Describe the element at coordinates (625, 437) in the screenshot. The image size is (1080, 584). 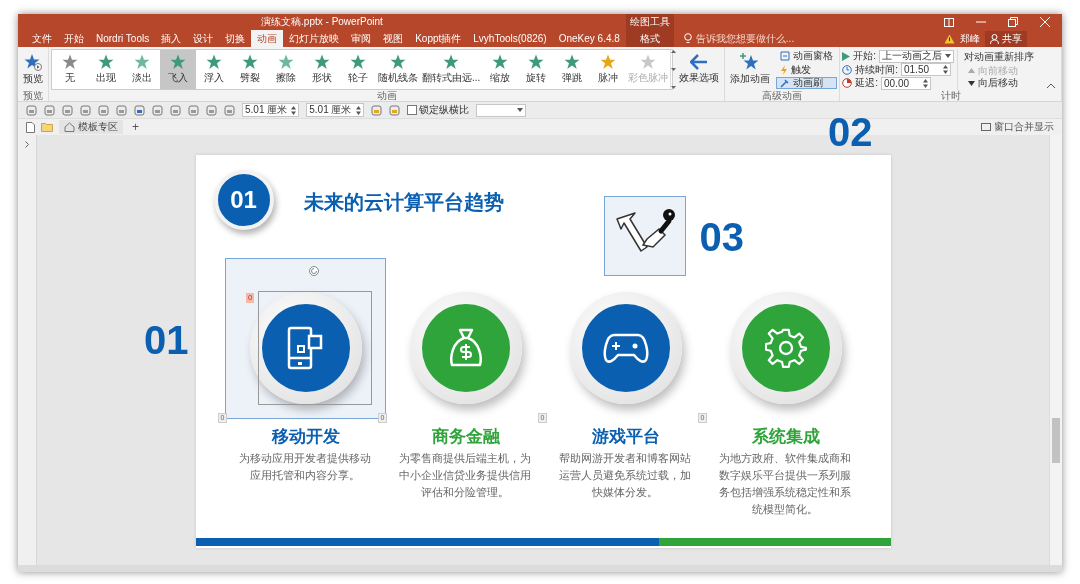
I see `card-title: 游戏平台` at that location.